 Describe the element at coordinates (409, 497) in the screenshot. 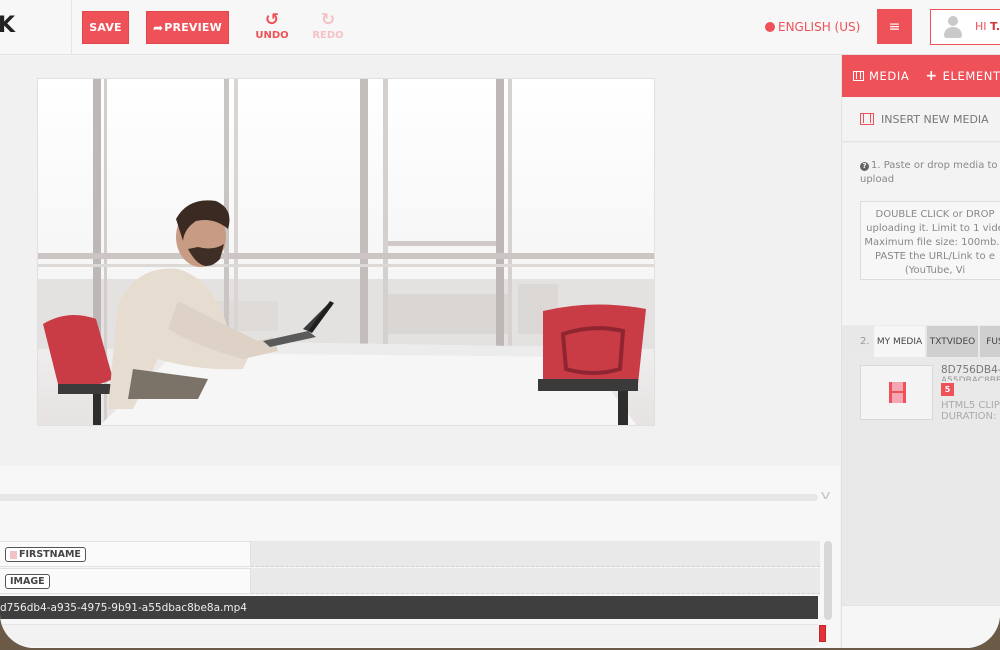

I see `timeline-scroll-track` at that location.